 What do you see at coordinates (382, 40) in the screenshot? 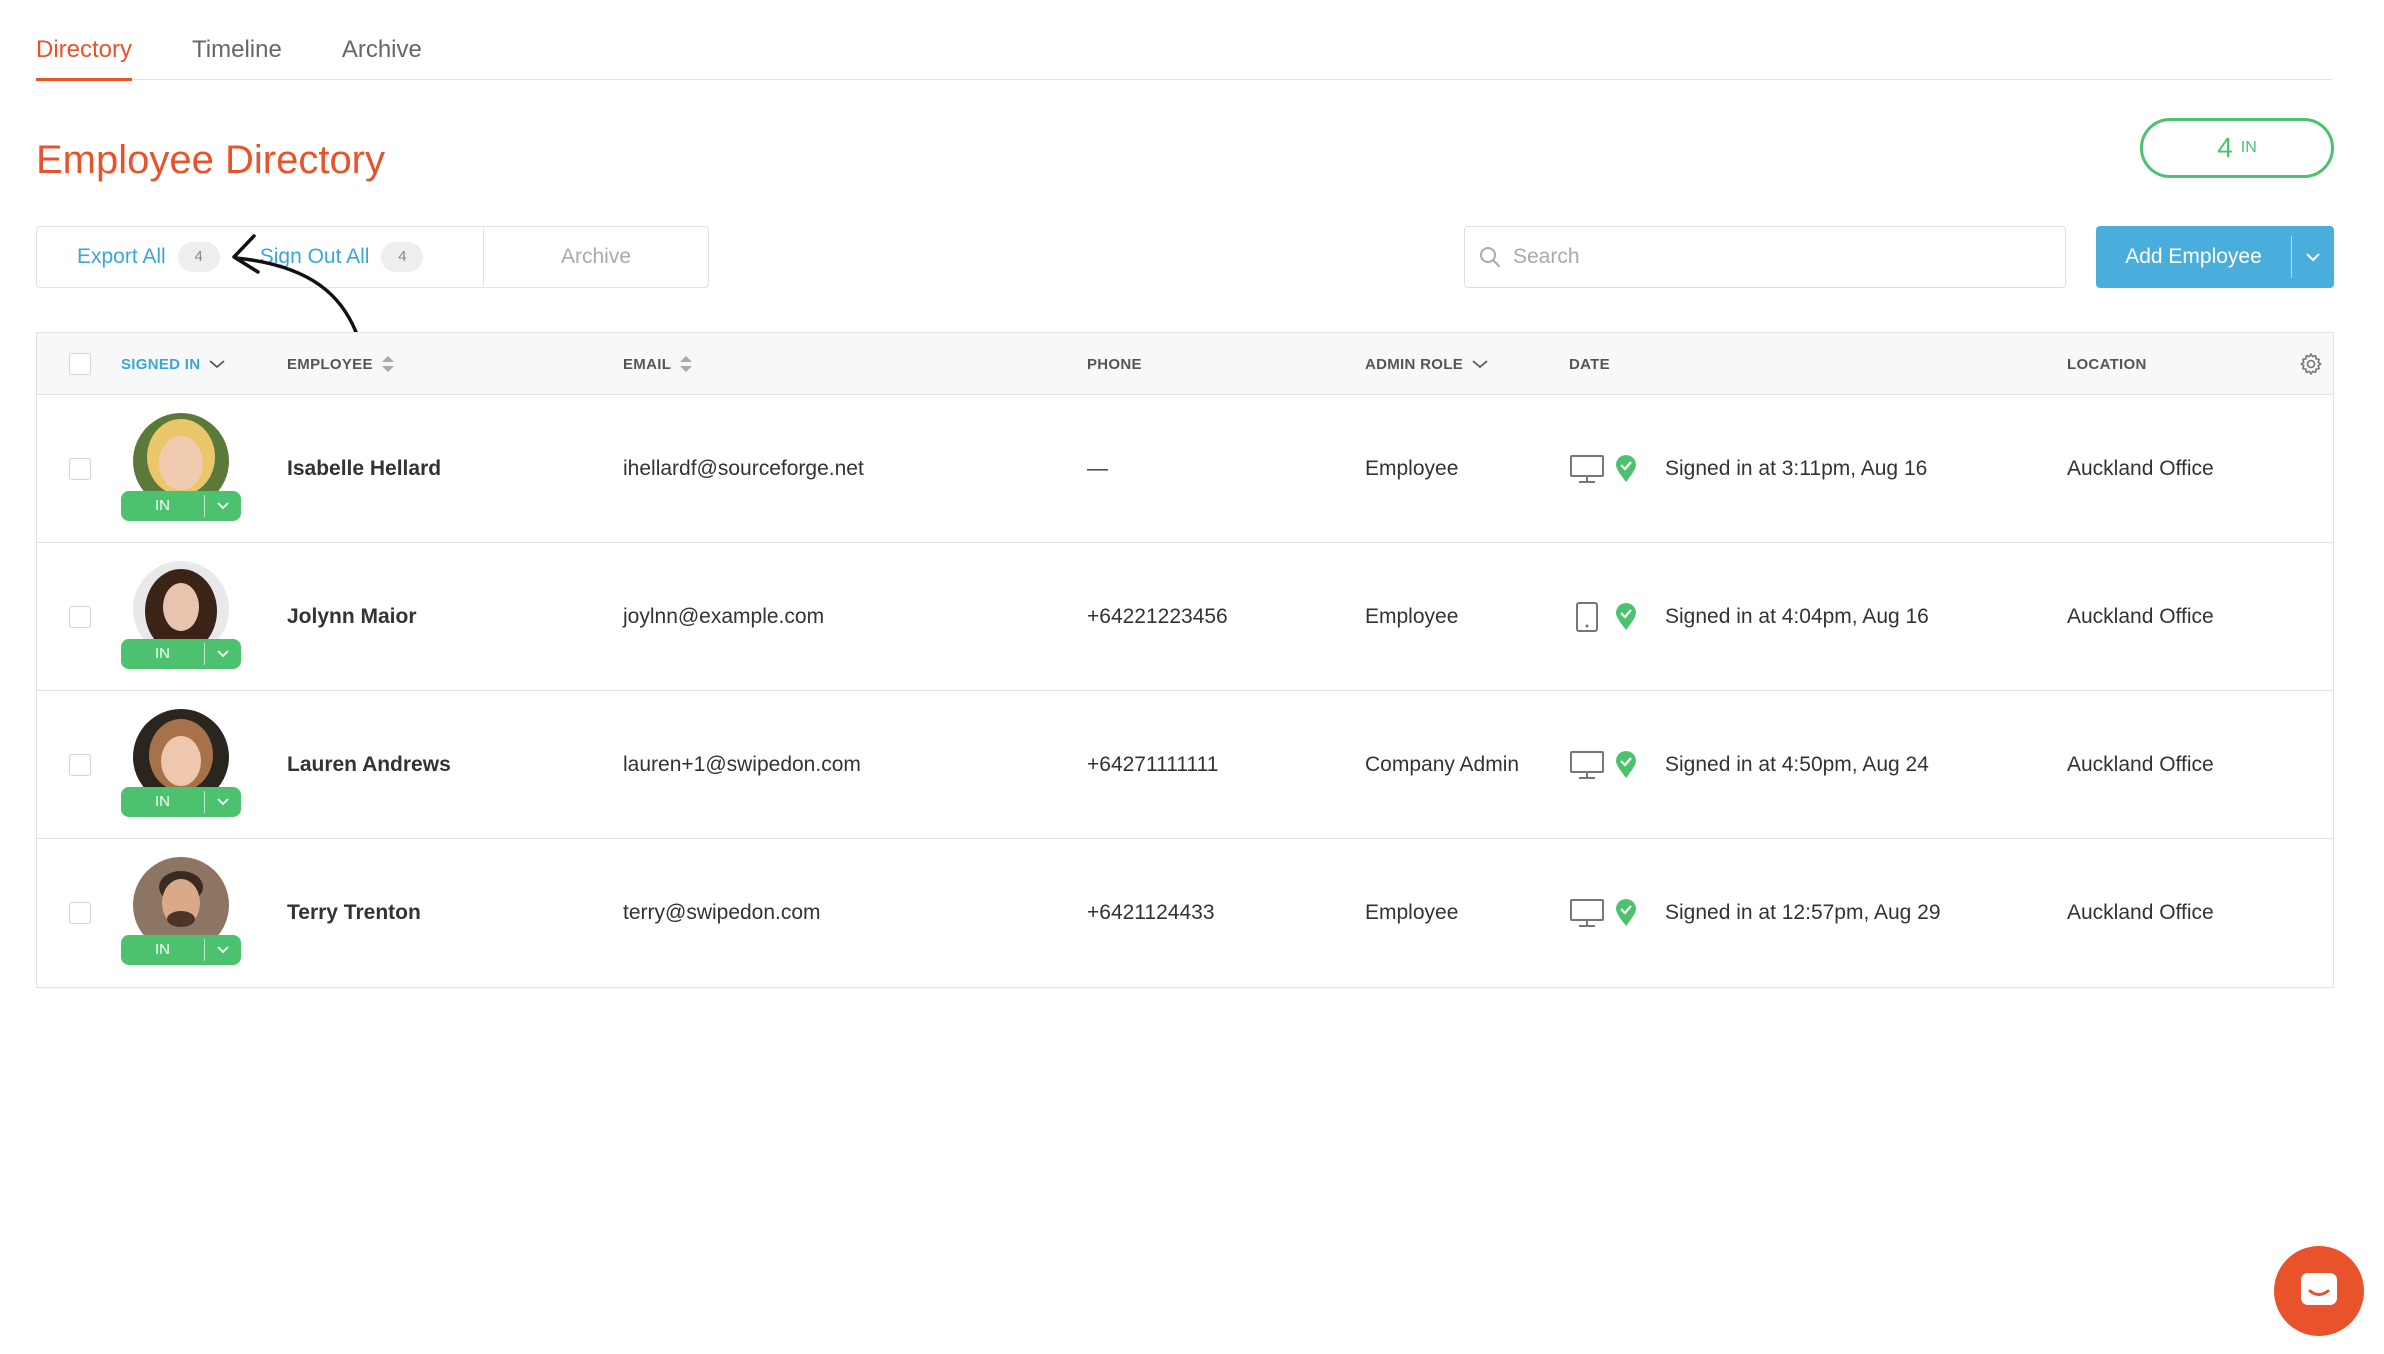
I see `tab-archive: Archive` at bounding box center [382, 40].